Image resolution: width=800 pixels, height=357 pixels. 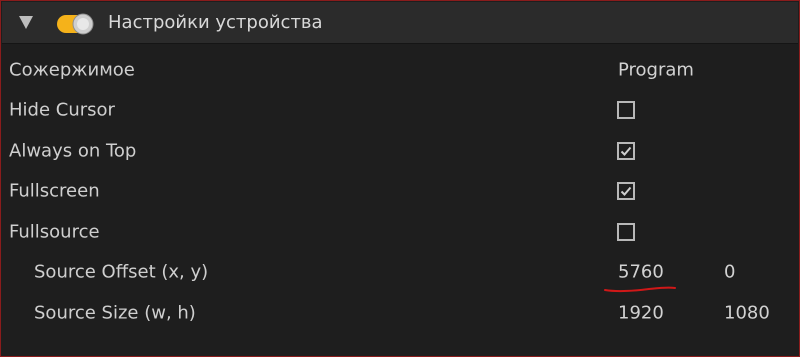 What do you see at coordinates (62, 110) in the screenshot?
I see `hide-cursor-label: Hide Cursor` at bounding box center [62, 110].